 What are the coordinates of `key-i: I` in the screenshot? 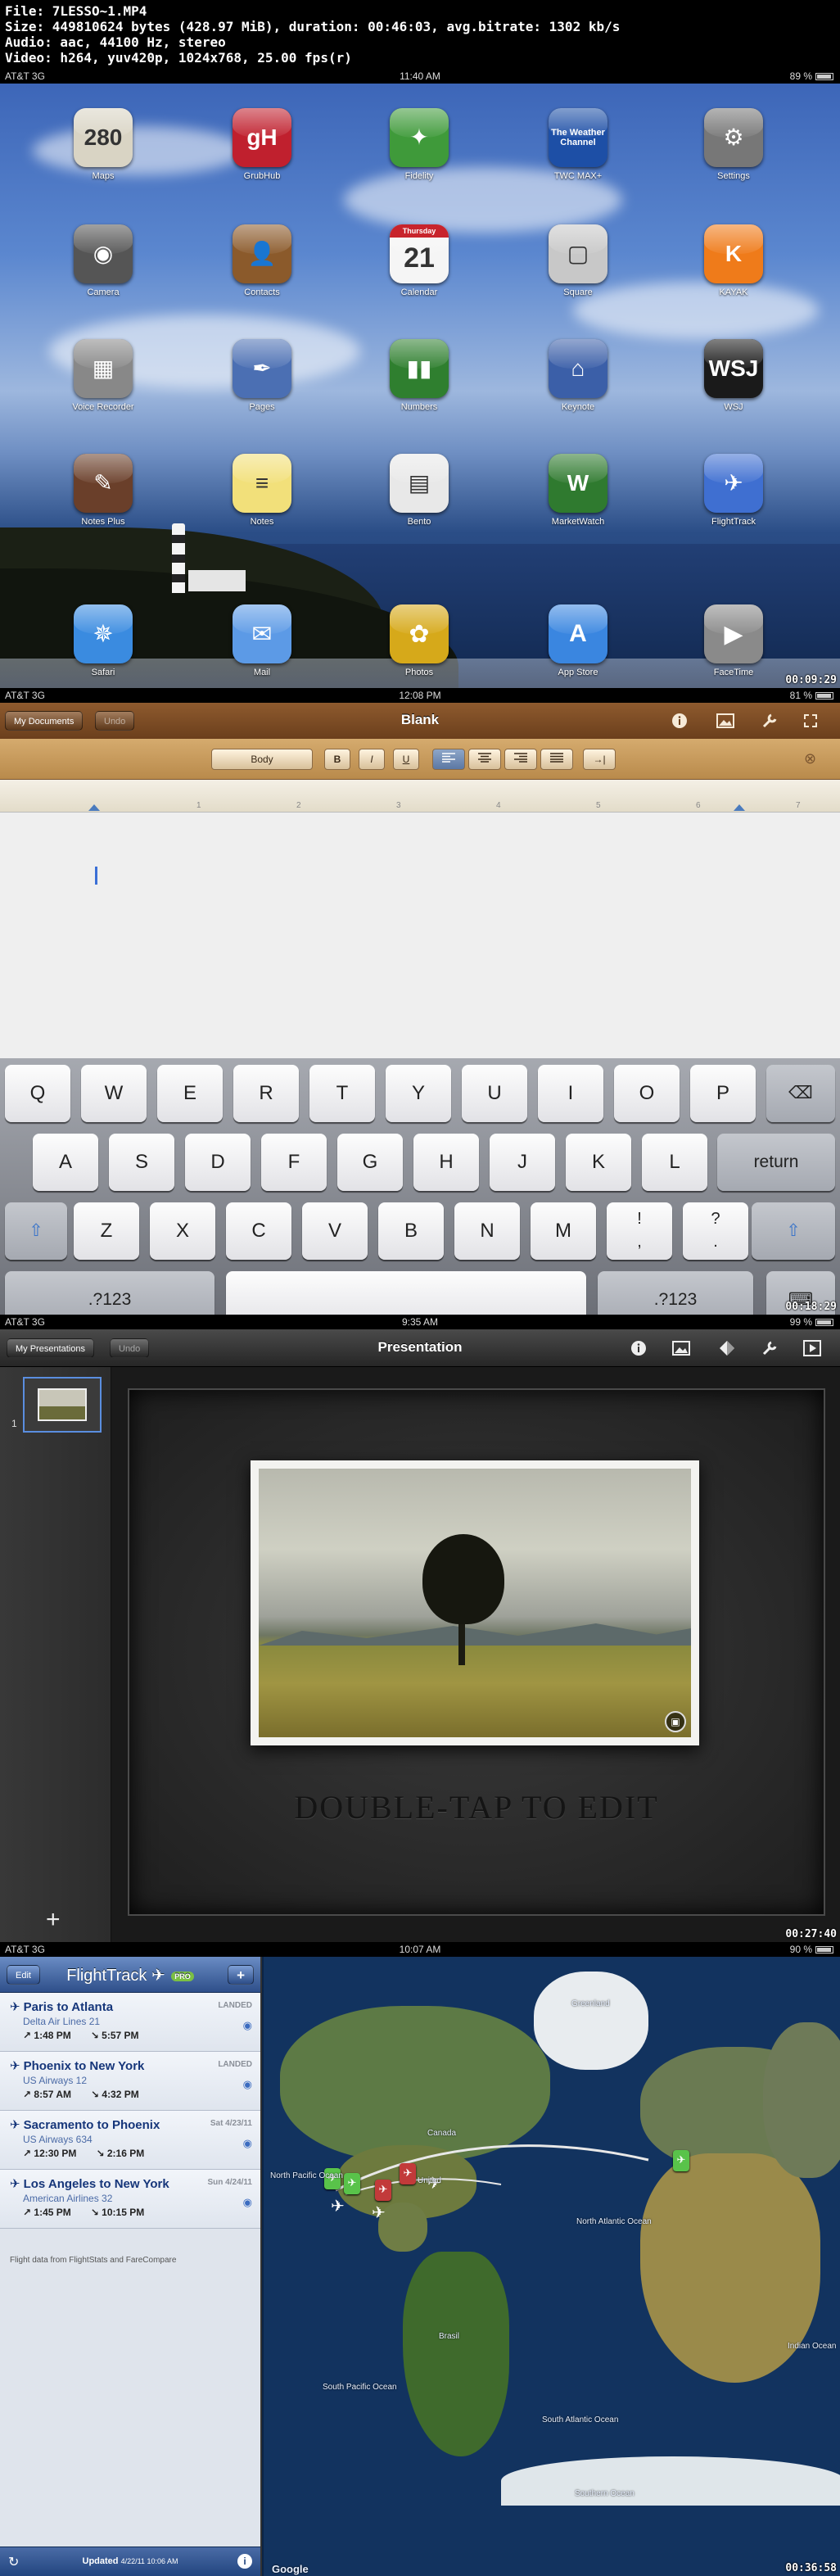 It's located at (570, 1093).